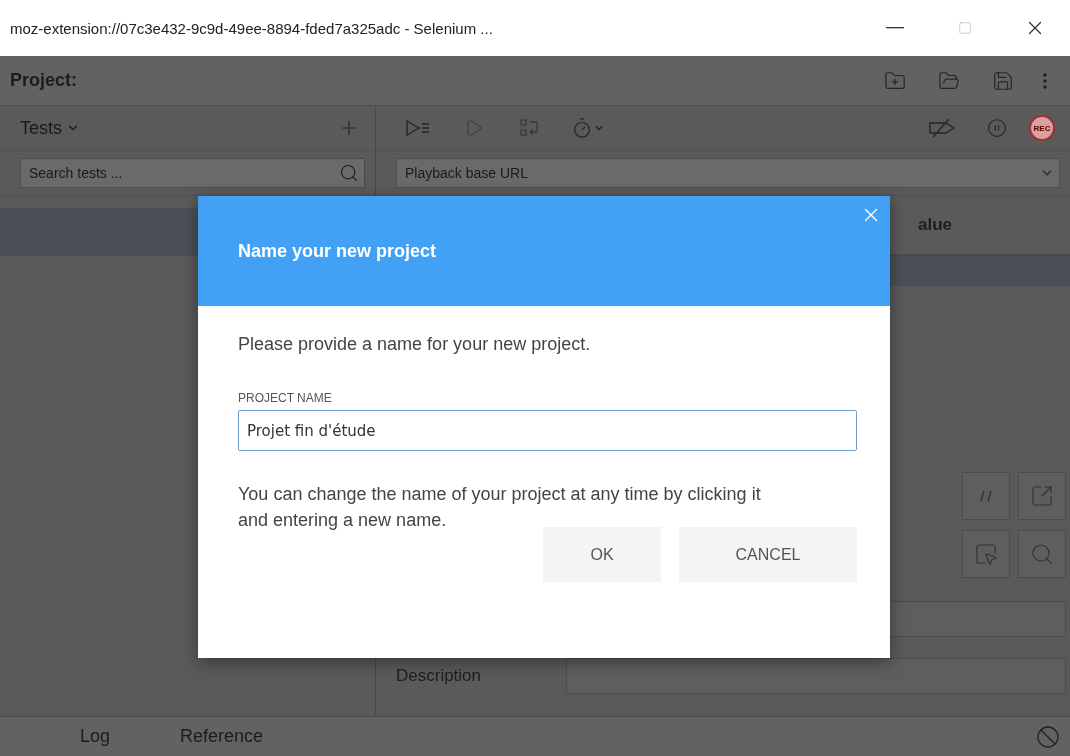 The image size is (1070, 756). What do you see at coordinates (768, 554) in the screenshot?
I see `cancel-button: CANCEL` at bounding box center [768, 554].